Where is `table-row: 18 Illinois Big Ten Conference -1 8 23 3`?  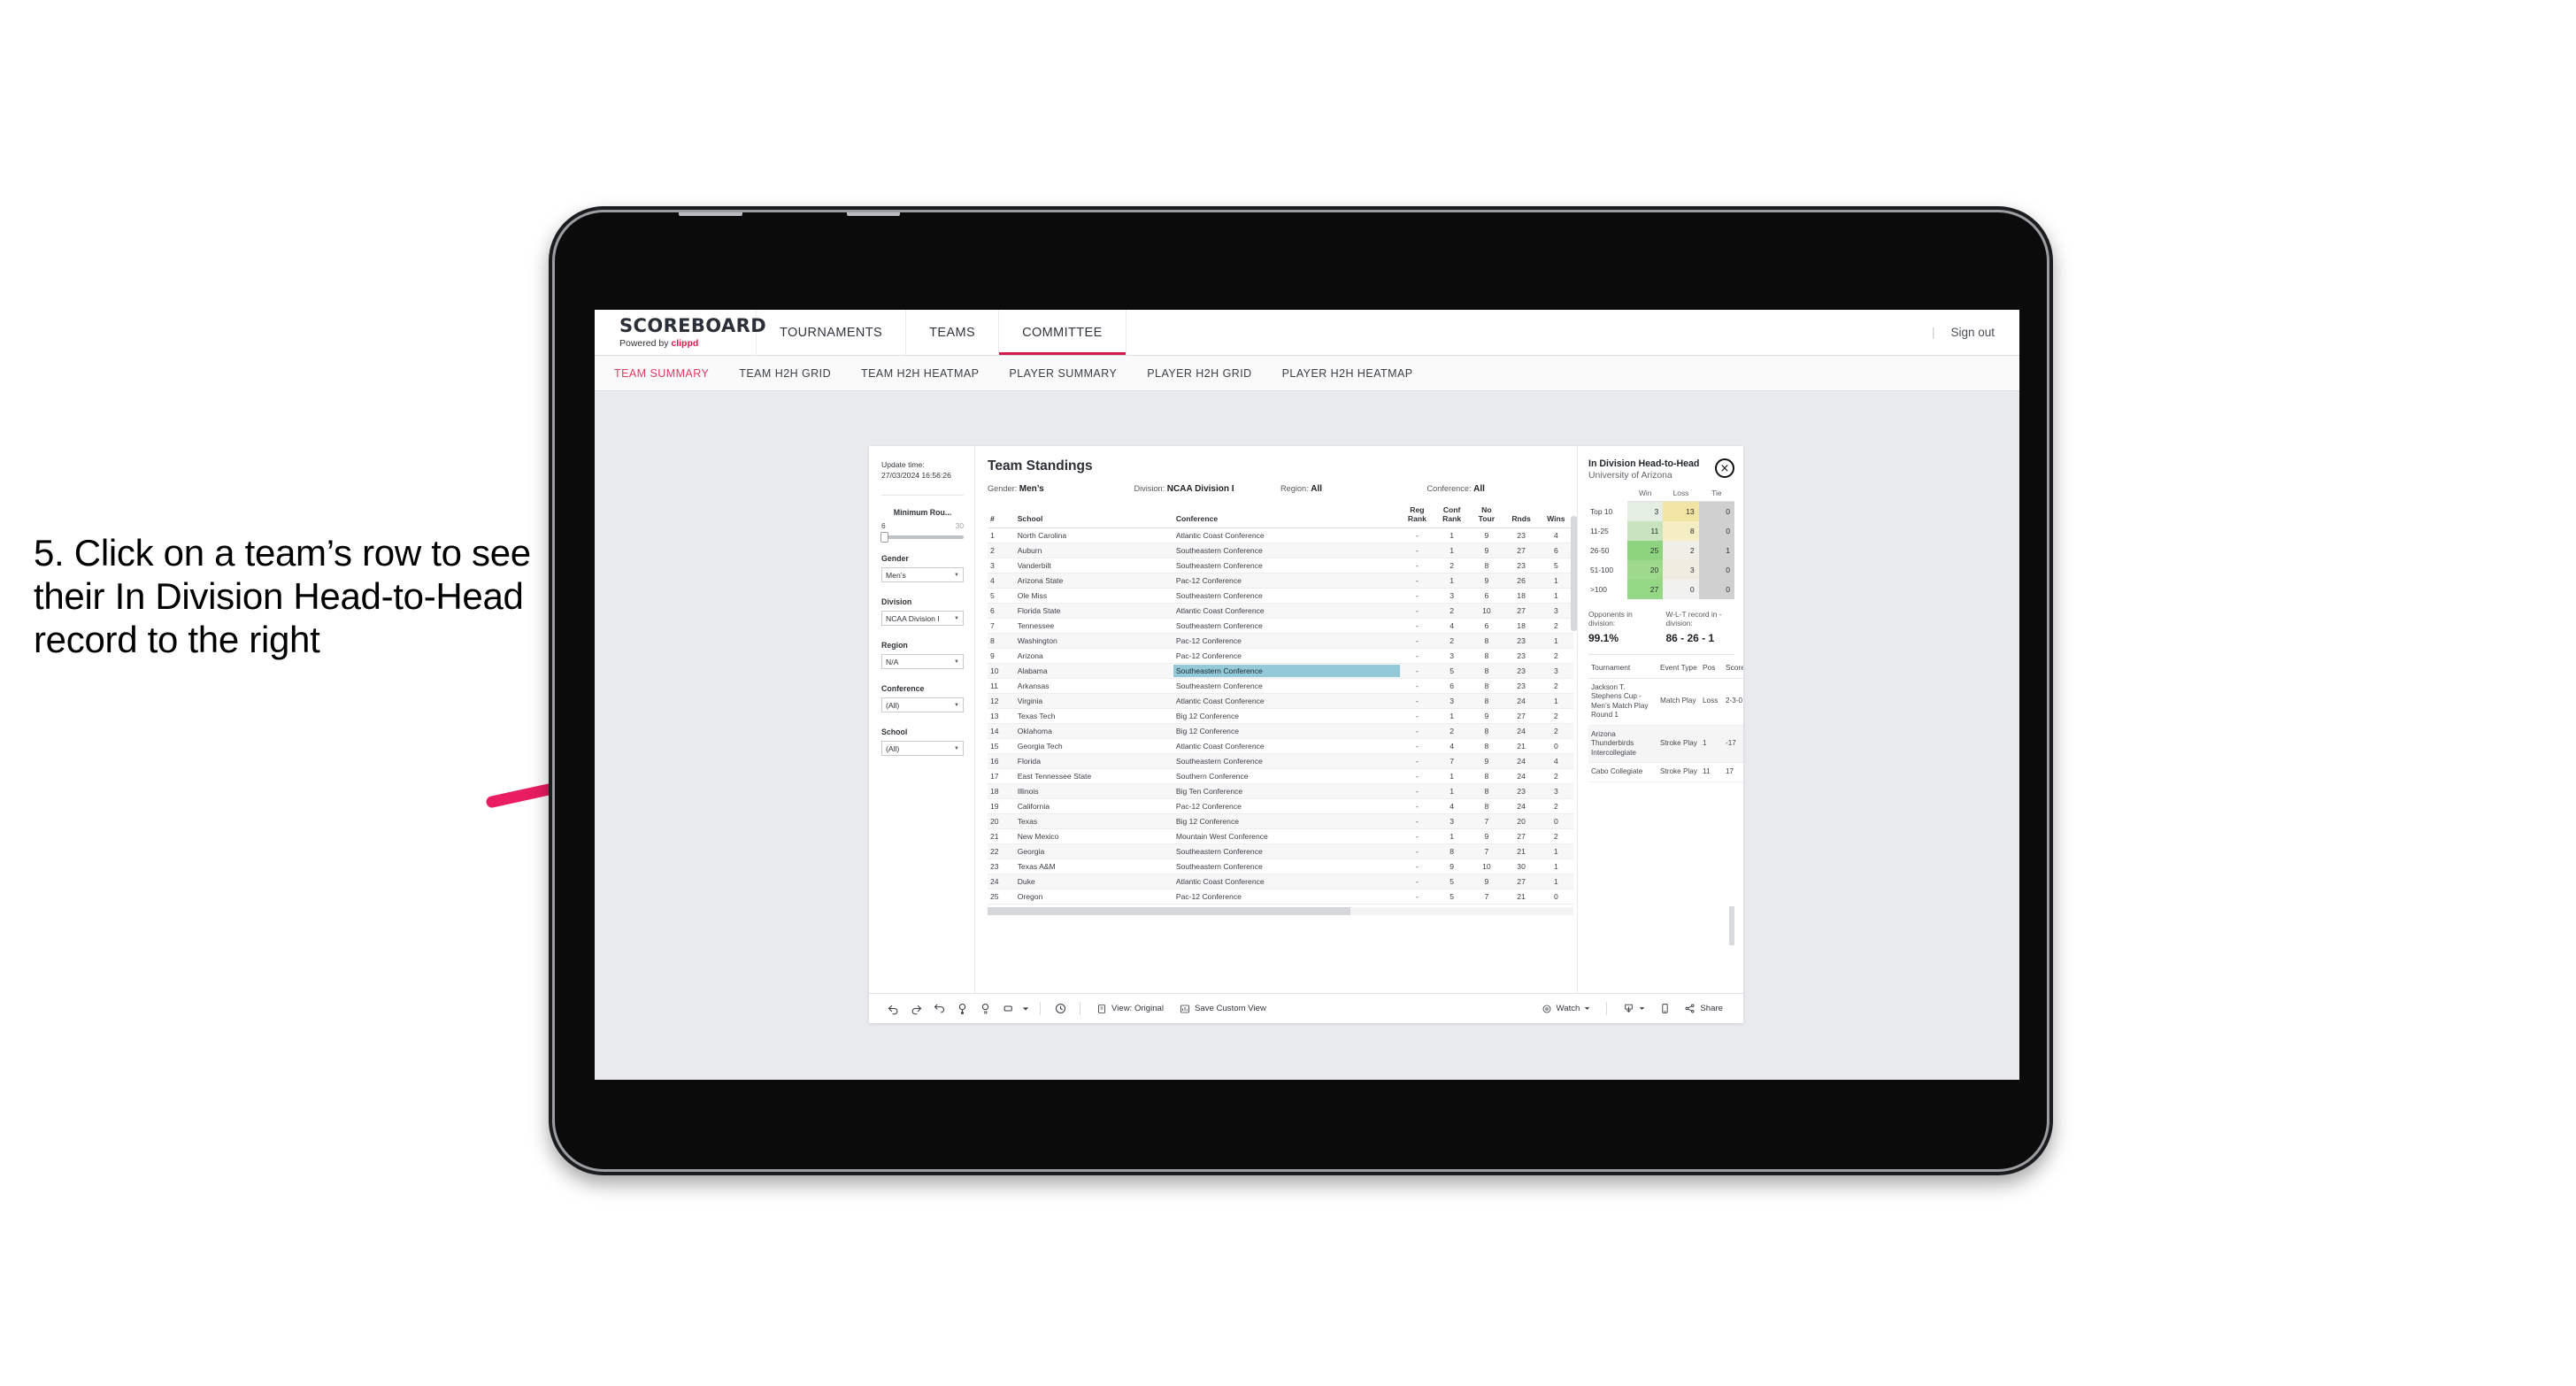
table-row: 18 Illinois Big Ten Conference -1 8 23 3 is located at coordinates (1280, 791).